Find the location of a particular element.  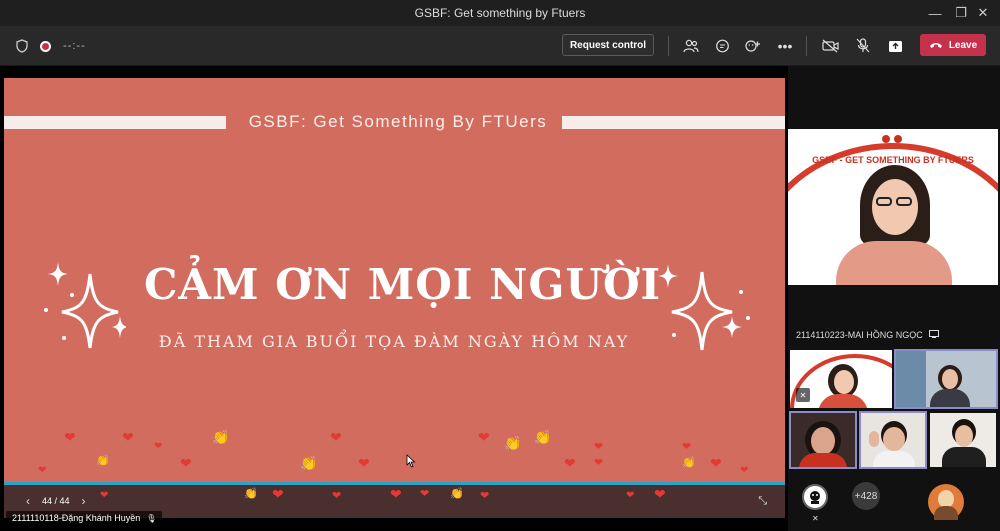

collapse-icon: ⤡ is located at coordinates (762, 501).